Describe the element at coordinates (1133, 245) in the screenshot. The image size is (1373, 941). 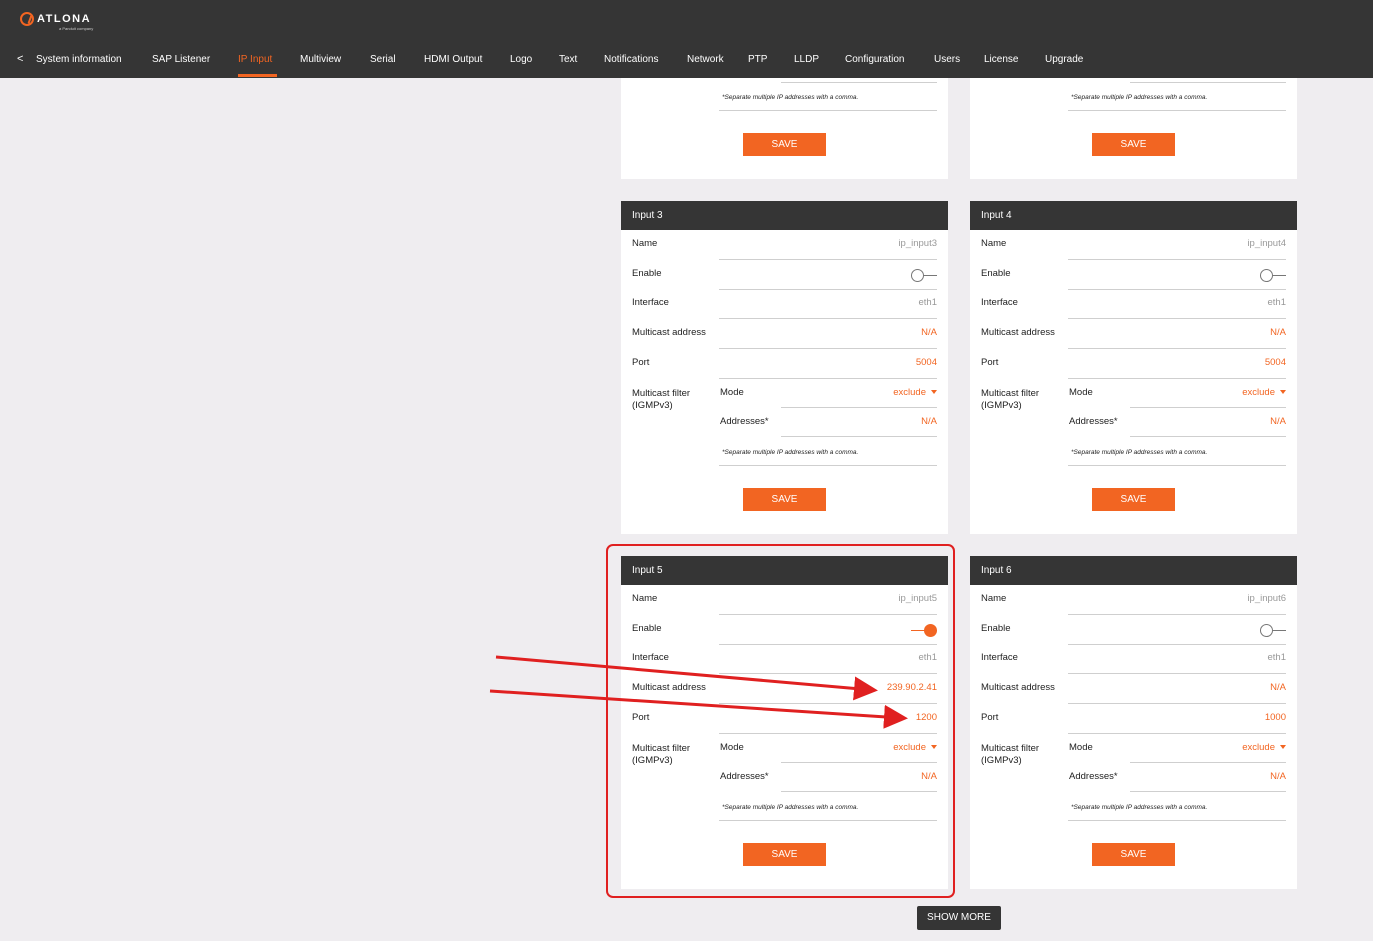
I see `name-row: Name ip_input4` at that location.